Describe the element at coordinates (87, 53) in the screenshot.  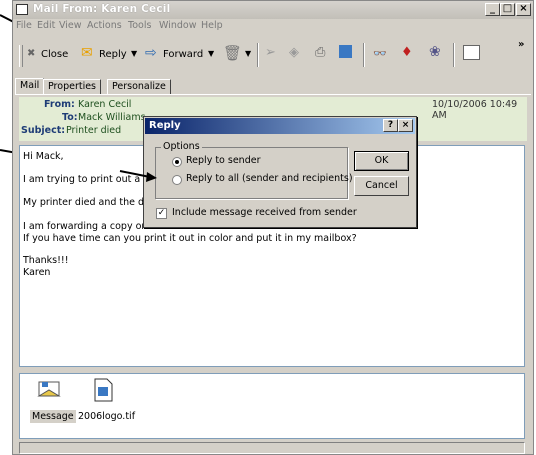
I see `reply-icon: ✉` at that location.